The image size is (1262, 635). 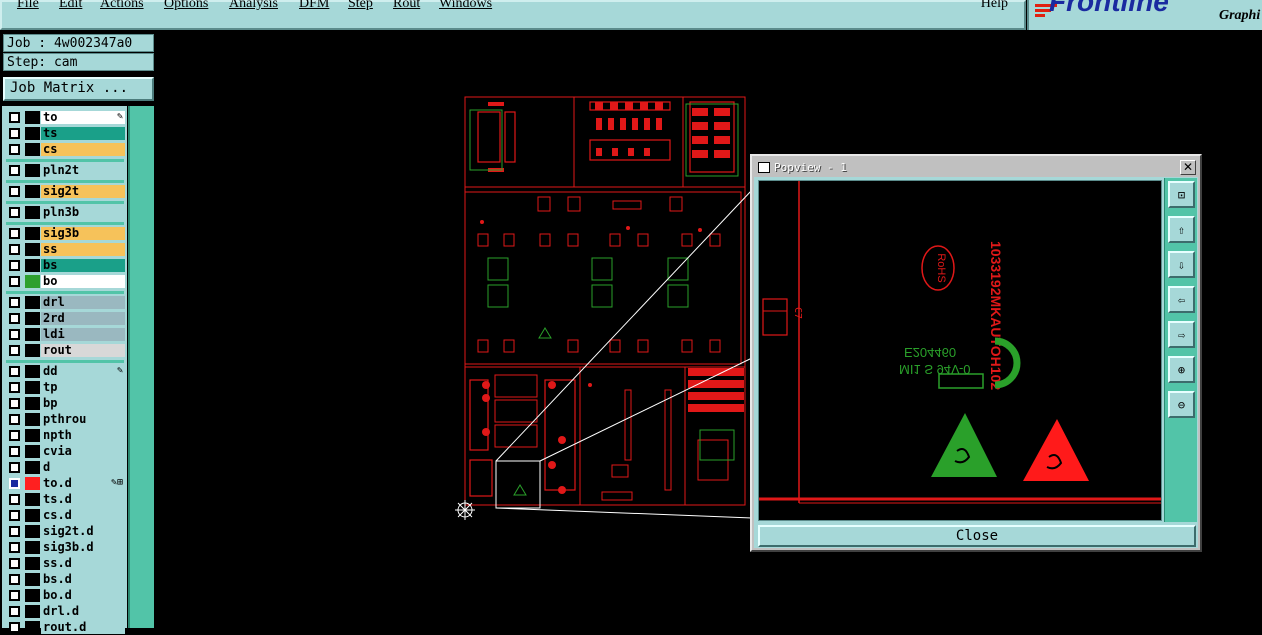 I want to click on menu-analysis: Analysis, so click(x=253, y=6).